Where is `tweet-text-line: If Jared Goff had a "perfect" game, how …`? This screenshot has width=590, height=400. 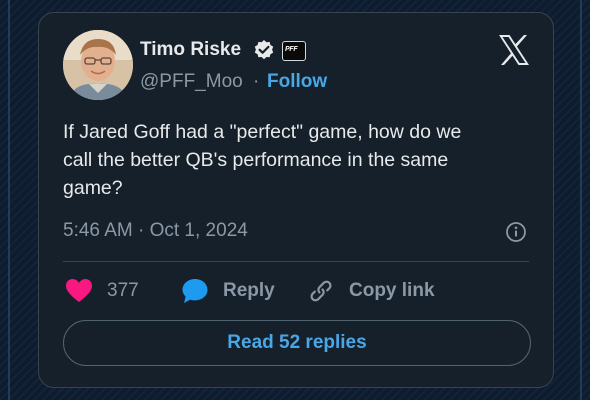
tweet-text-line: If Jared Goff had a "perfect" game, how … is located at coordinates (262, 132).